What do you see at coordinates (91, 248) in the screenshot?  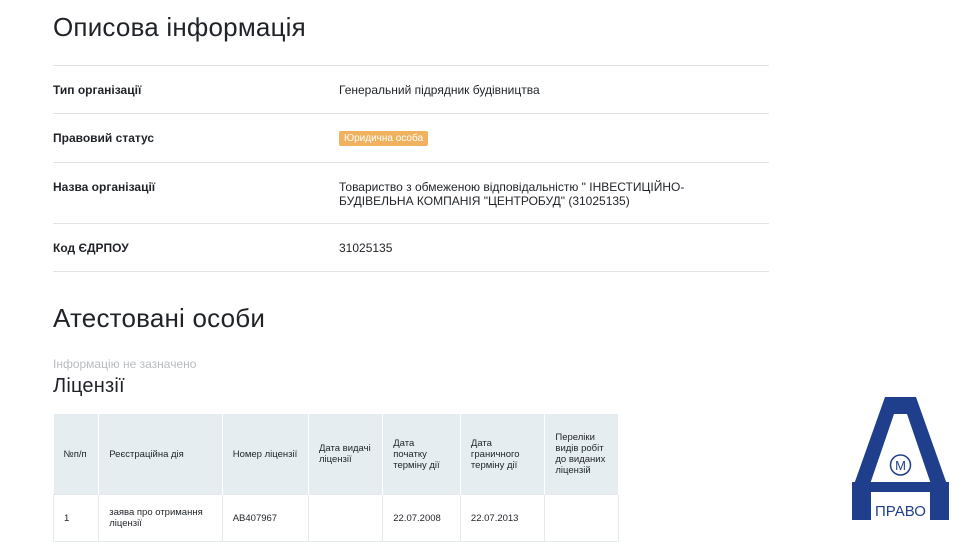 I see `edrpou-label: Код ЄДРПОУ` at bounding box center [91, 248].